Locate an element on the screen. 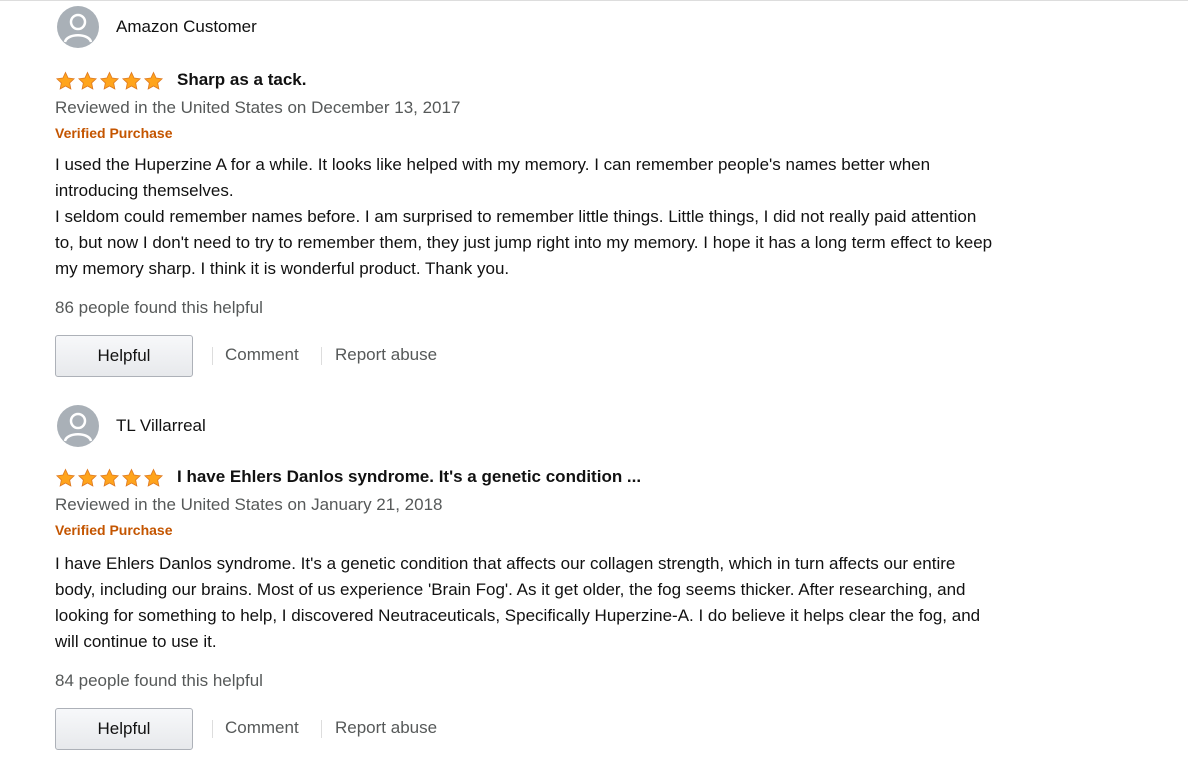 This screenshot has width=1188, height=766. reviewer-profile: TL Villarreal is located at coordinates (525, 427).